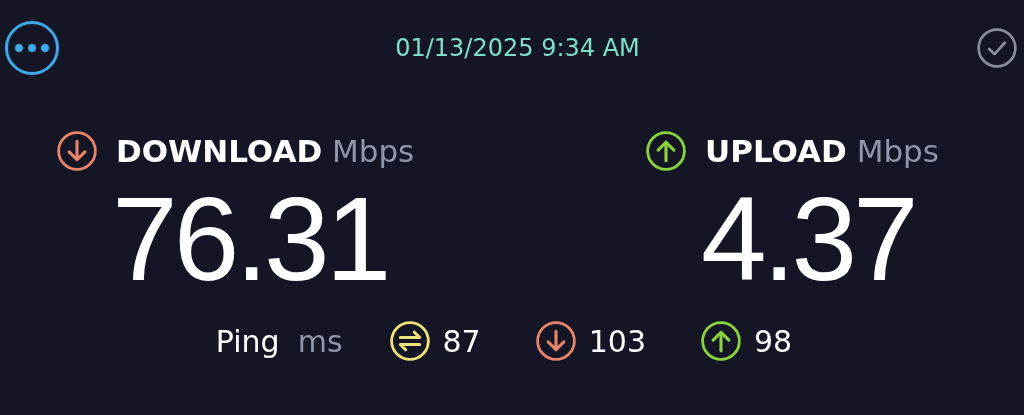  What do you see at coordinates (32, 48) in the screenshot?
I see `more-button` at bounding box center [32, 48].